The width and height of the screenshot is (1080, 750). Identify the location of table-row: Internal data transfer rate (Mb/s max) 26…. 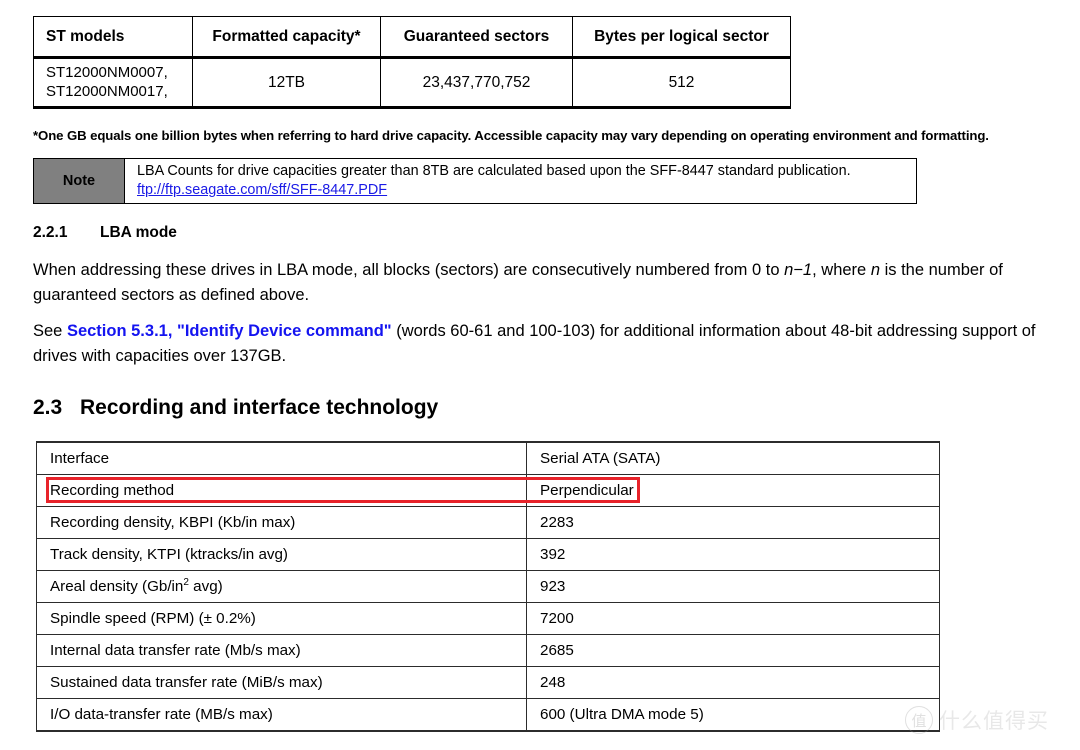
(488, 650).